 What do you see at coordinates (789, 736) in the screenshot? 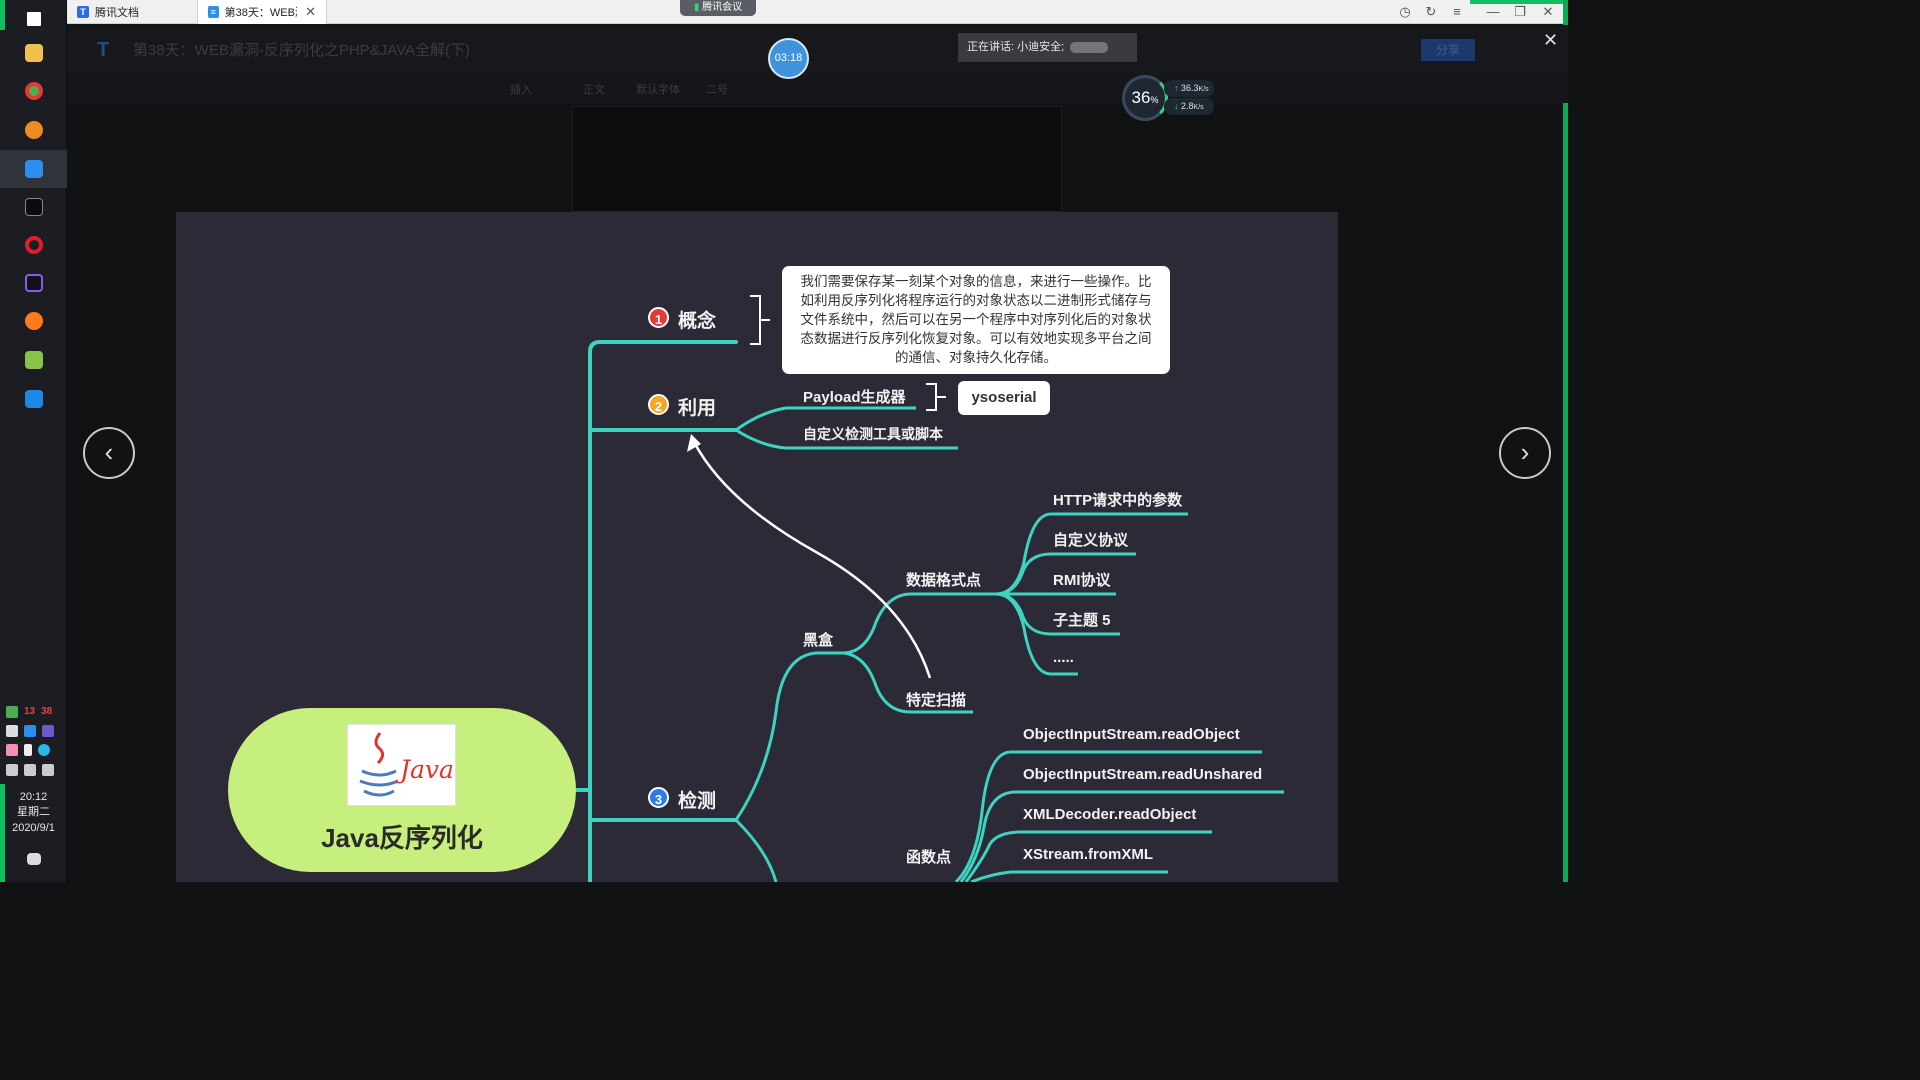
I see `line-blackbox` at bounding box center [789, 736].